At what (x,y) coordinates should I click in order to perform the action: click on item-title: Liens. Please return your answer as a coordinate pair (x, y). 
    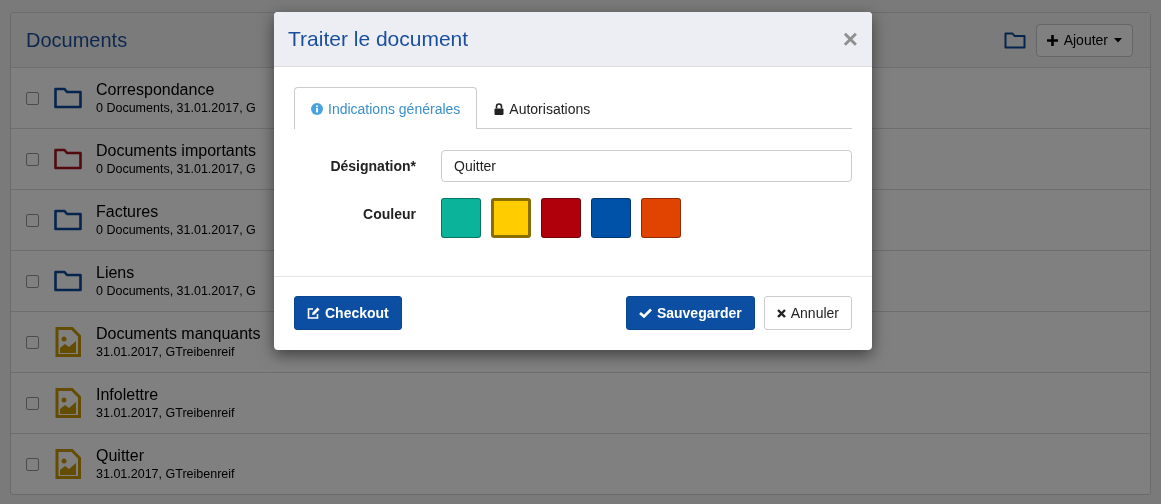
    Looking at the image, I should click on (176, 273).